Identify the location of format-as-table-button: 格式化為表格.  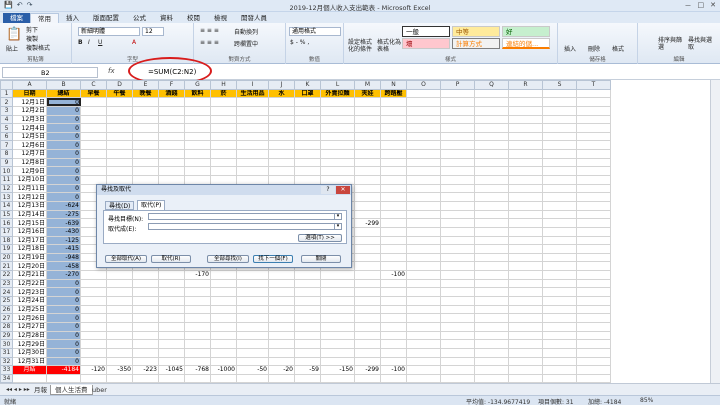
(389, 46).